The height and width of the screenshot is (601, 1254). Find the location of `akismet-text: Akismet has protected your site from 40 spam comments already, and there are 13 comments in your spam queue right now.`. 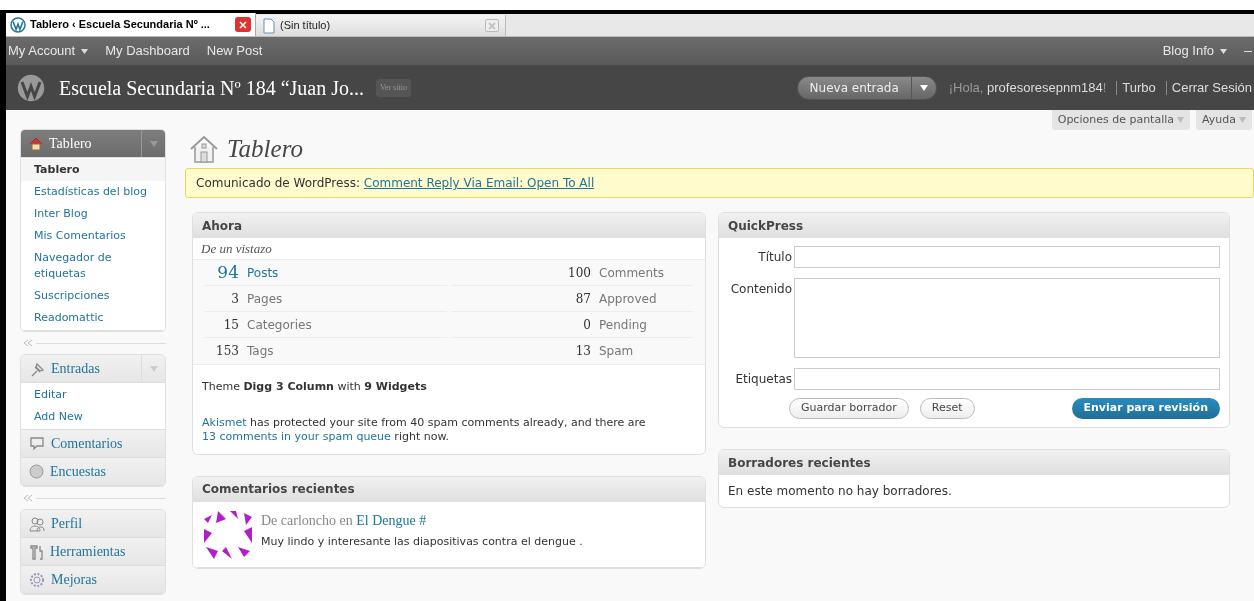

akismet-text: Akismet has protected your site from 40 spam comments already, and there are 13 comments in your spam queue right now. is located at coordinates (424, 429).